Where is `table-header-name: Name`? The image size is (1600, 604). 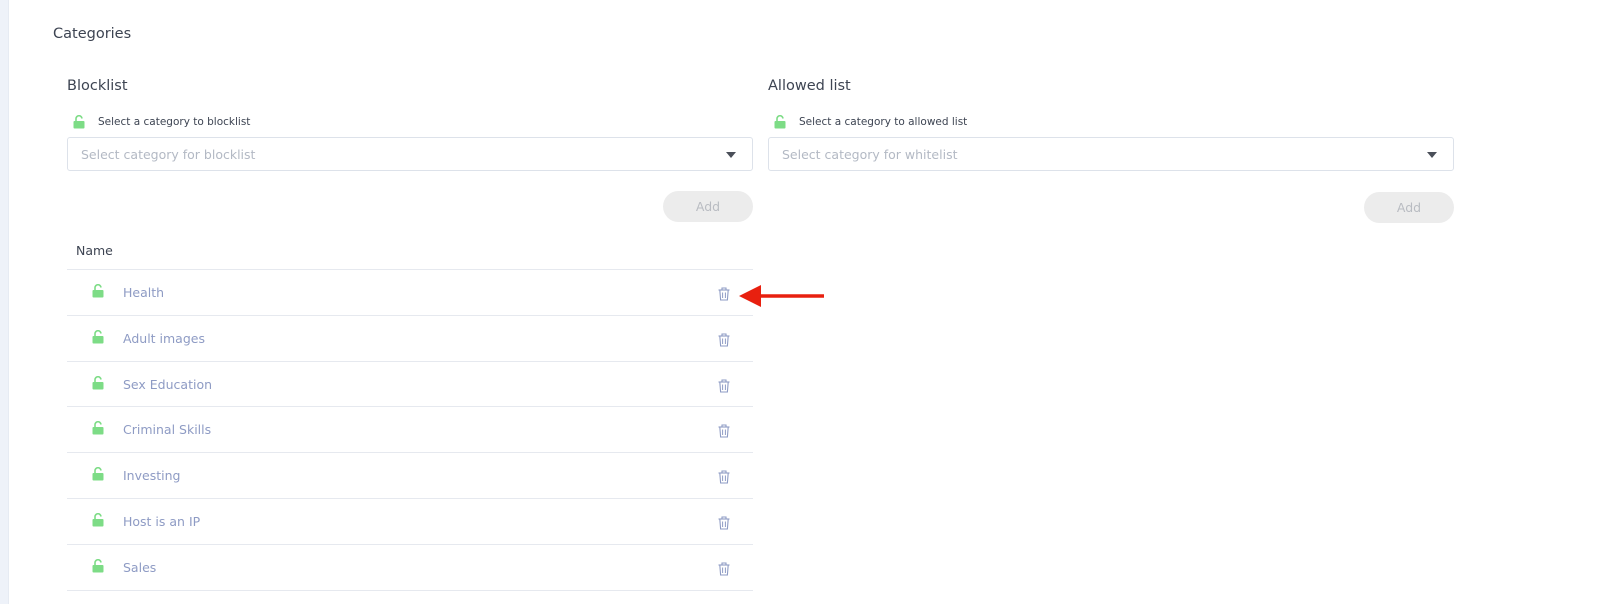
table-header-name: Name is located at coordinates (410, 253).